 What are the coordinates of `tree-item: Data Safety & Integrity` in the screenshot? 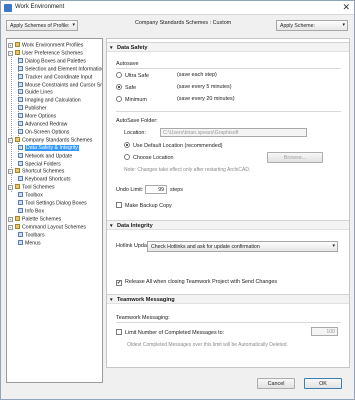 It's located at (48, 148).